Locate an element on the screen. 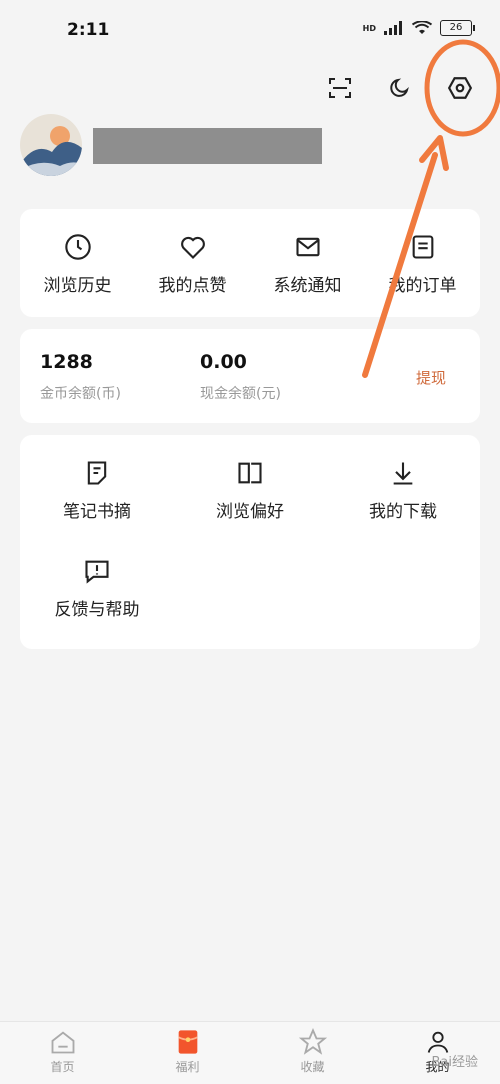 This screenshot has width=500, height=1084. settings-button is located at coordinates (460, 88).